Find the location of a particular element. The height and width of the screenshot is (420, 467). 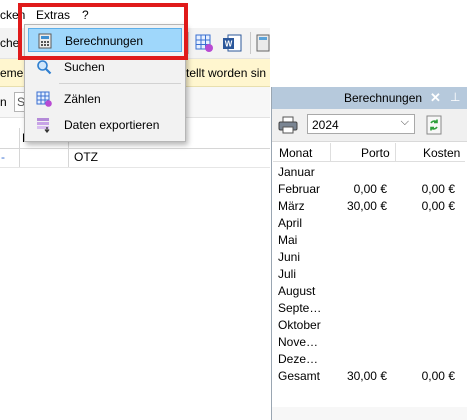

menu-separator is located at coordinates (120, 83).